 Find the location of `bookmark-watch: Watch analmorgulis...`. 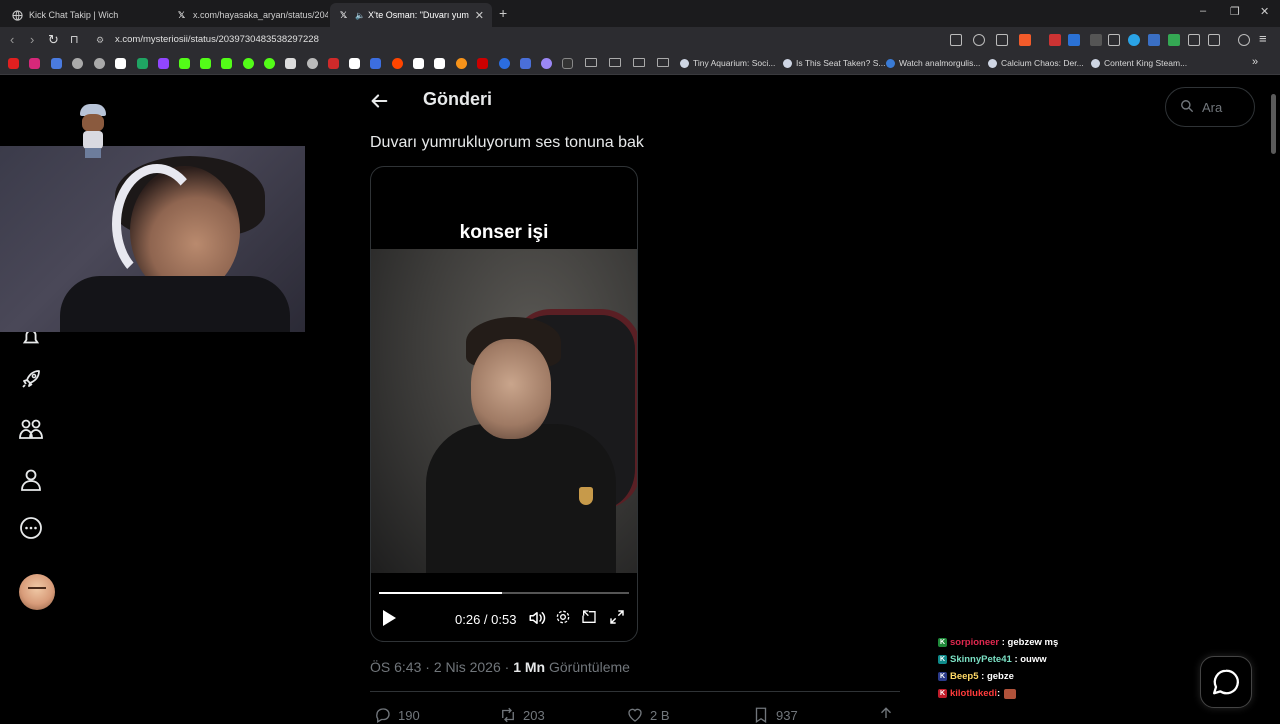

bookmark-watch: Watch analmorgulis... is located at coordinates (933, 63).